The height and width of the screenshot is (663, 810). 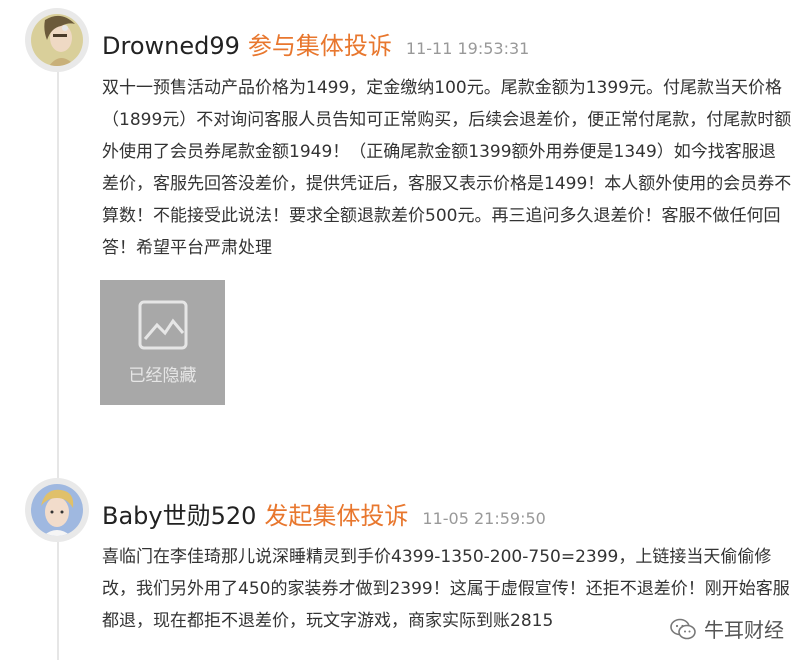 I want to click on complaint-action-link: 参与集体投诉, so click(x=320, y=43).